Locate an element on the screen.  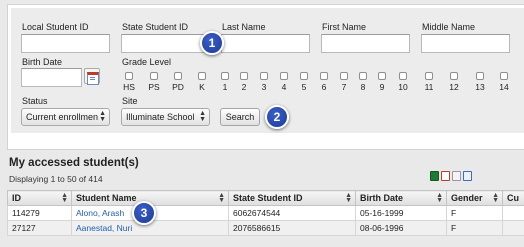
cell-id: 114279 is located at coordinates (39, 213).